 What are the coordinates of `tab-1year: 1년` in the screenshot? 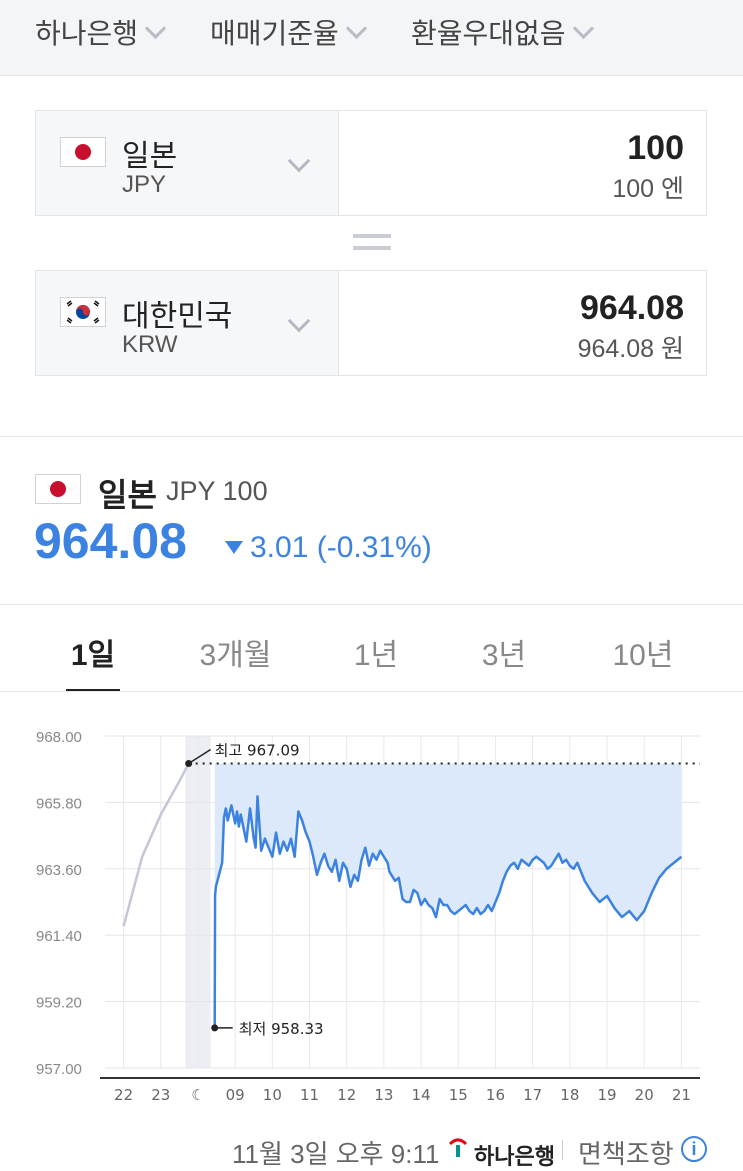 It's located at (376, 652).